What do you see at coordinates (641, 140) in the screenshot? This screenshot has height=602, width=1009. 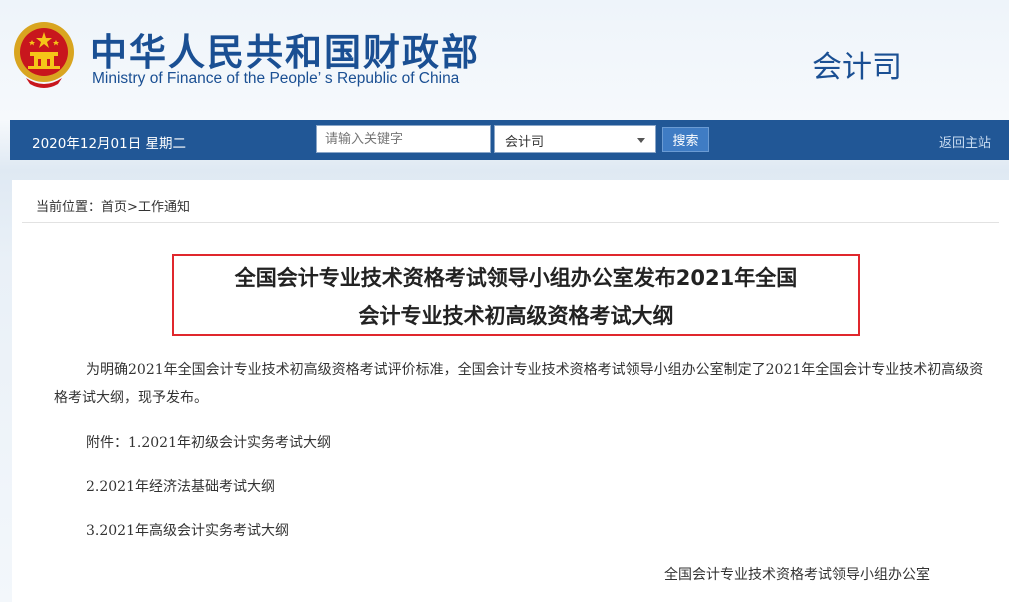 I see `chevron-down-icon` at bounding box center [641, 140].